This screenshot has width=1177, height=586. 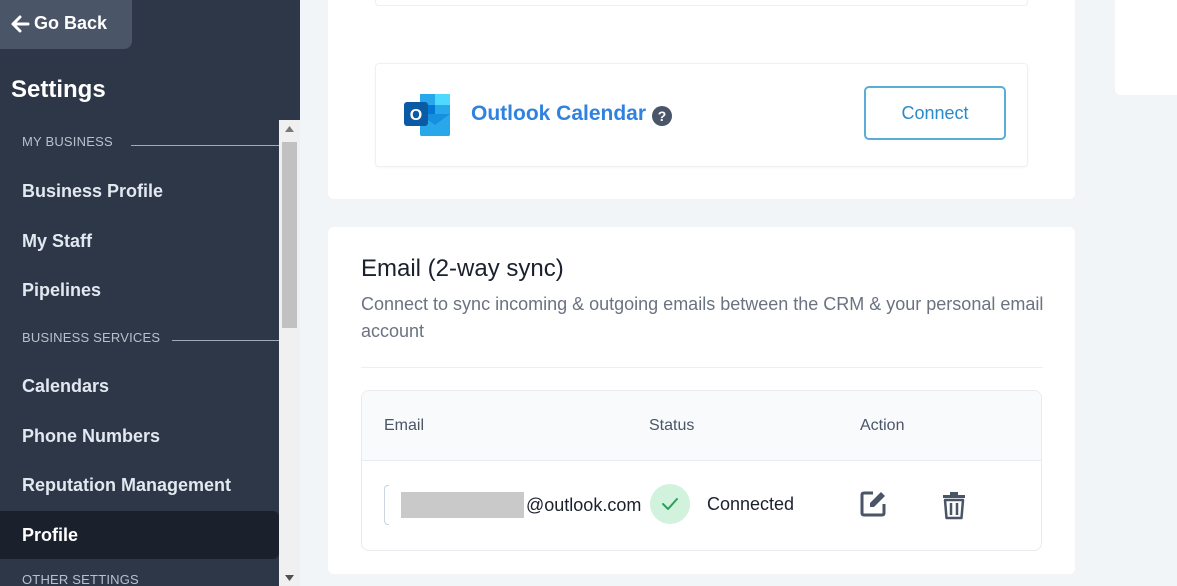 What do you see at coordinates (58, 89) in the screenshot?
I see `settings-title: Settings` at bounding box center [58, 89].